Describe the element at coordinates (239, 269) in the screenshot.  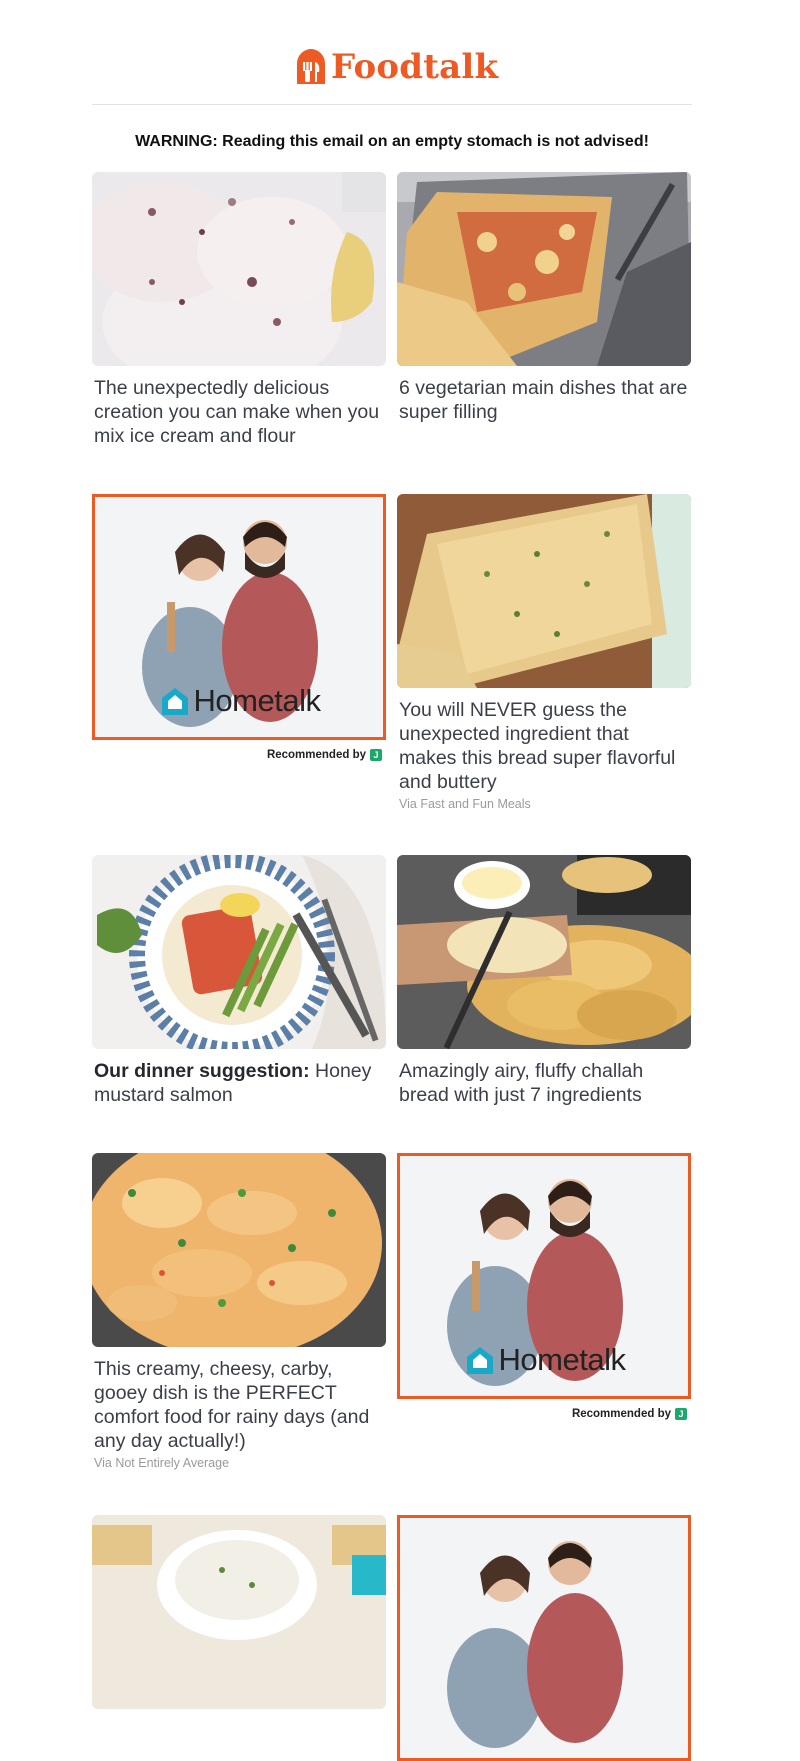
I see `article-image-ice-cream` at that location.